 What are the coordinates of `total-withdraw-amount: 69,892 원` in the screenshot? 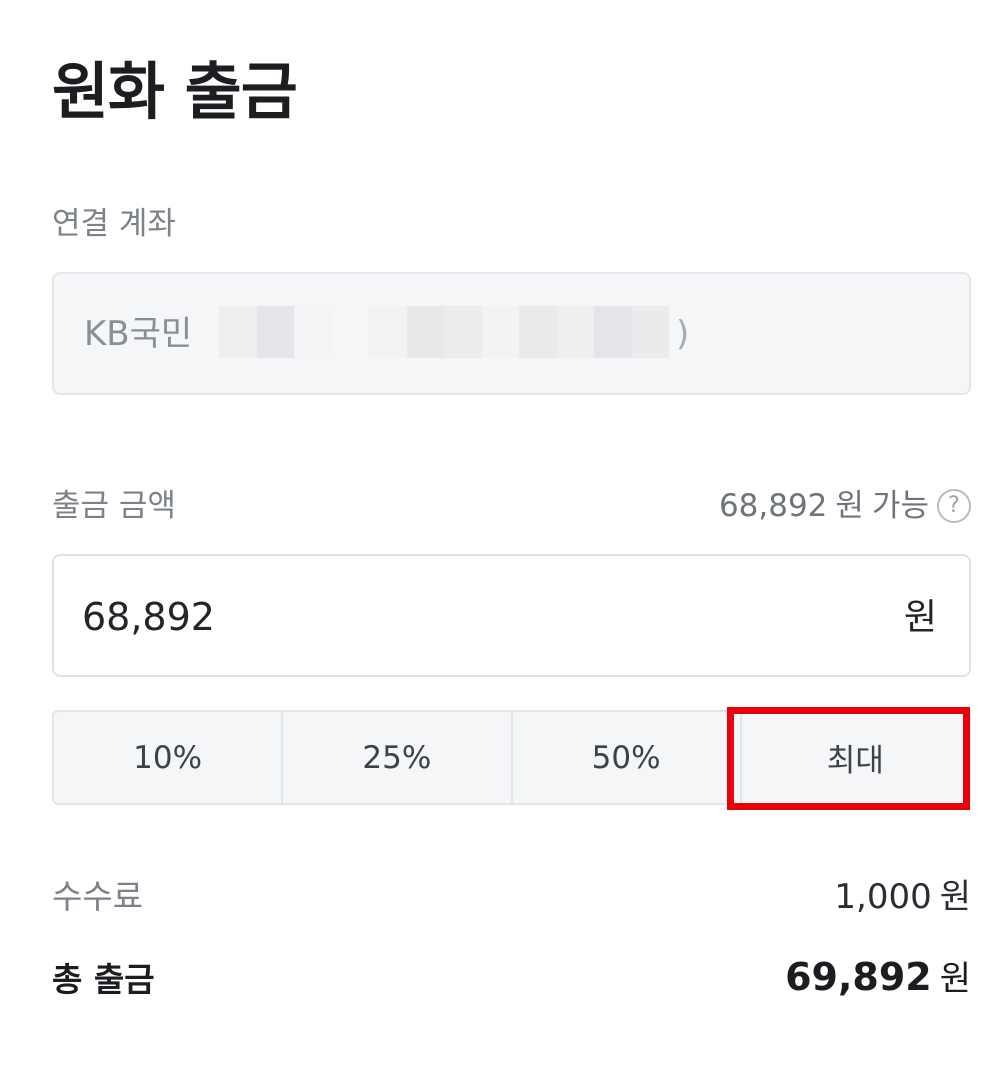 It's located at (878, 978).